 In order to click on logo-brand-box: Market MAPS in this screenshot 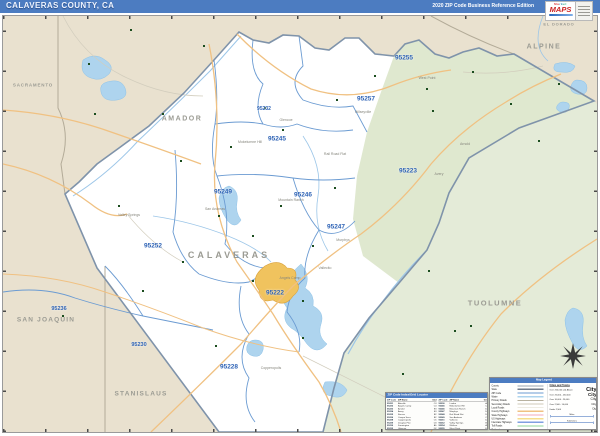, I will do `click(560, 11)`.